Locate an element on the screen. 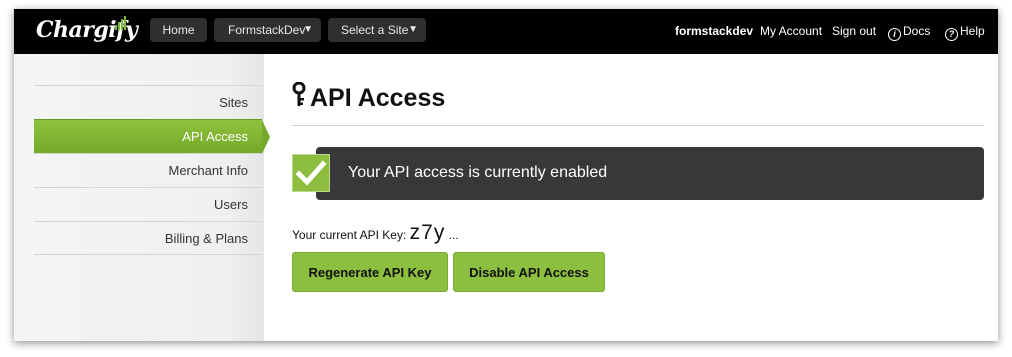  help-icon: ? is located at coordinates (951, 34).